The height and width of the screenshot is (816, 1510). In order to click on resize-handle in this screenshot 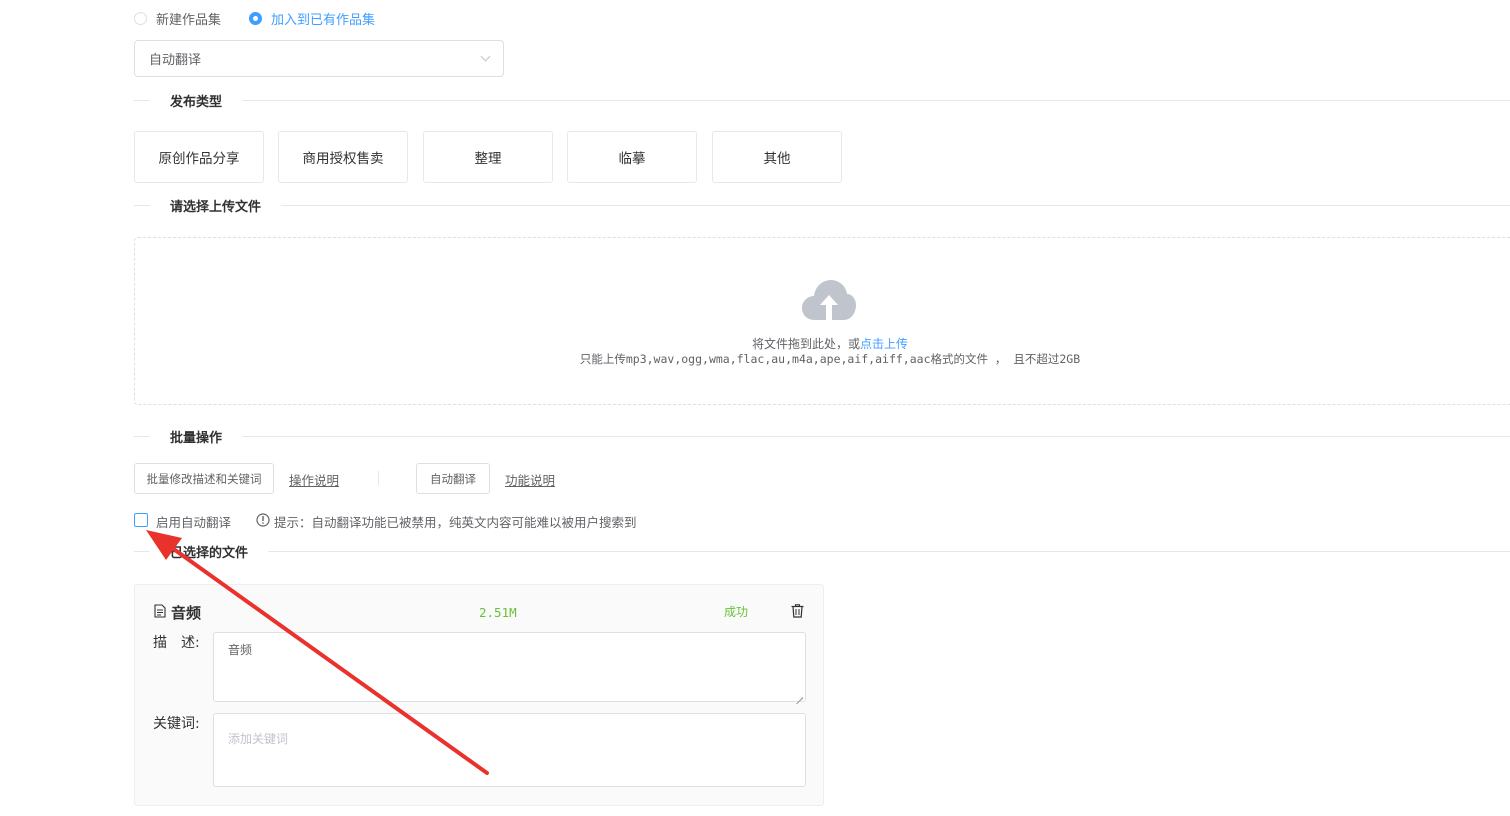, I will do `click(799, 695)`.